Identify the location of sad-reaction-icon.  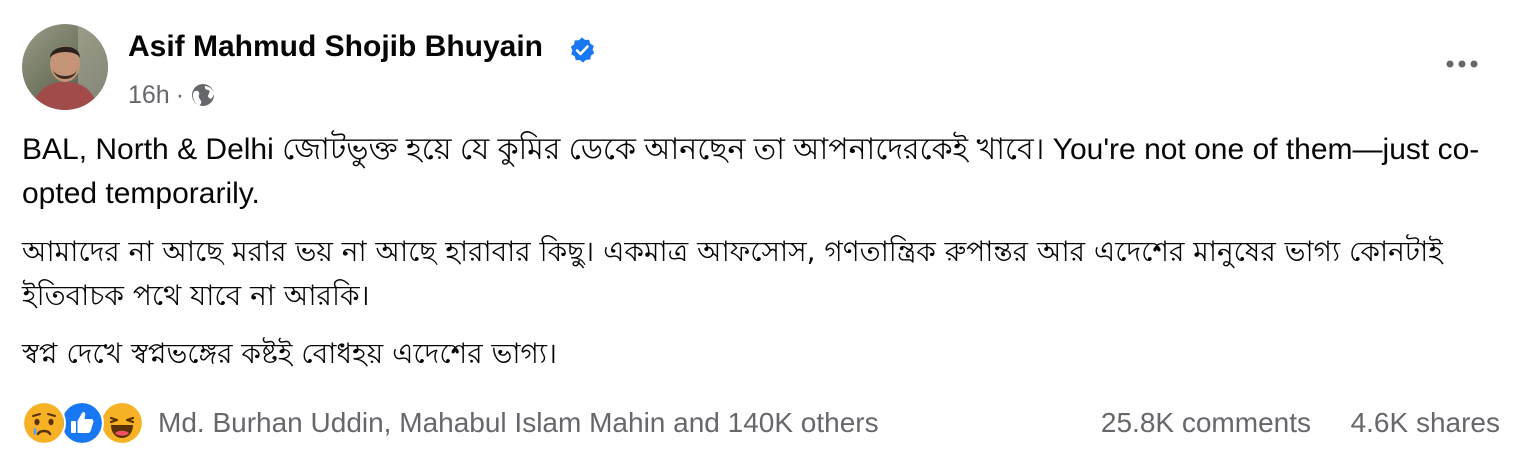
(44, 423).